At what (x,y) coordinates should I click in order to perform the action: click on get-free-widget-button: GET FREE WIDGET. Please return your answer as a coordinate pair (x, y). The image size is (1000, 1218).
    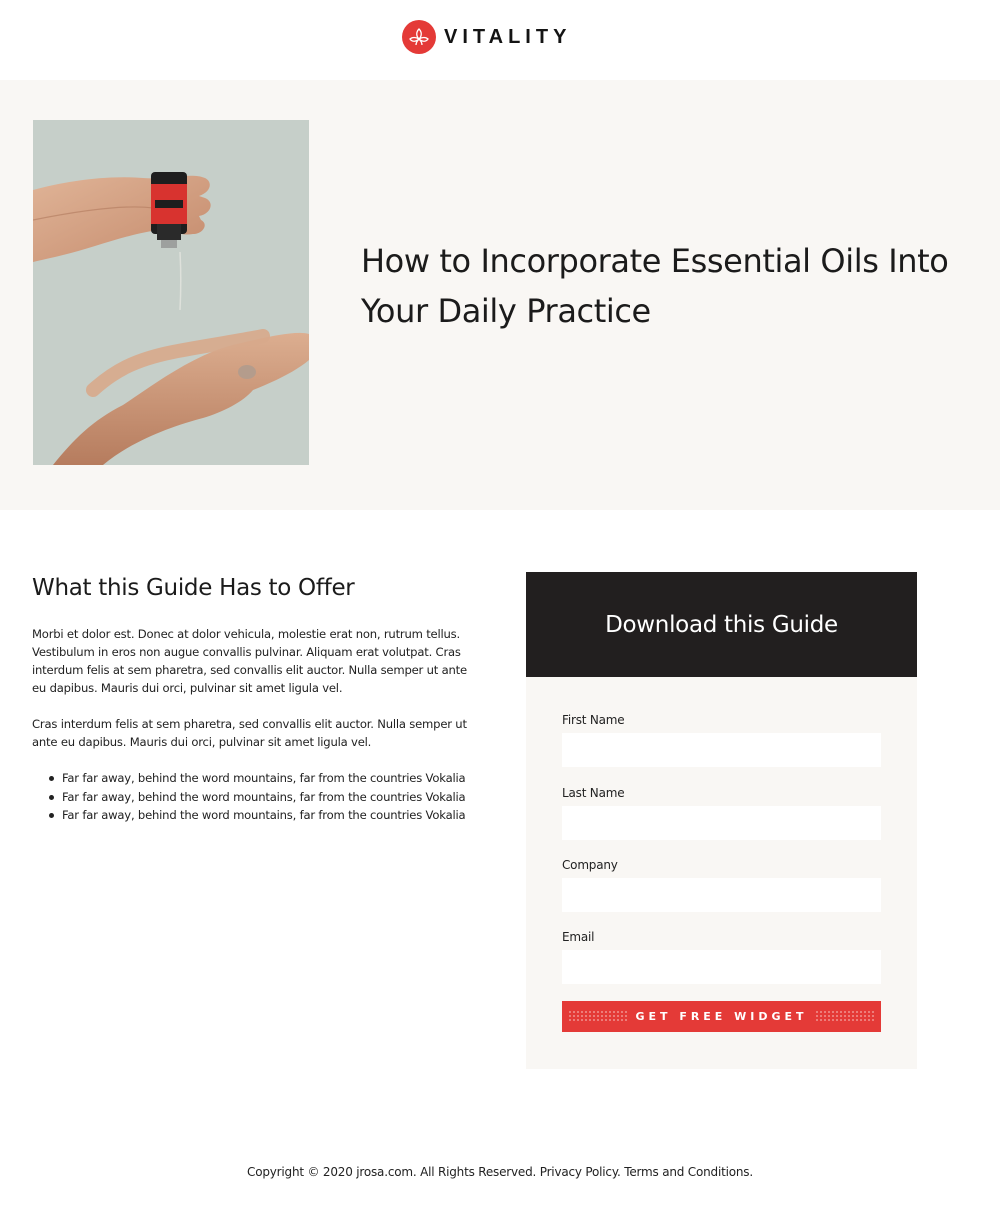
    Looking at the image, I should click on (721, 1016).